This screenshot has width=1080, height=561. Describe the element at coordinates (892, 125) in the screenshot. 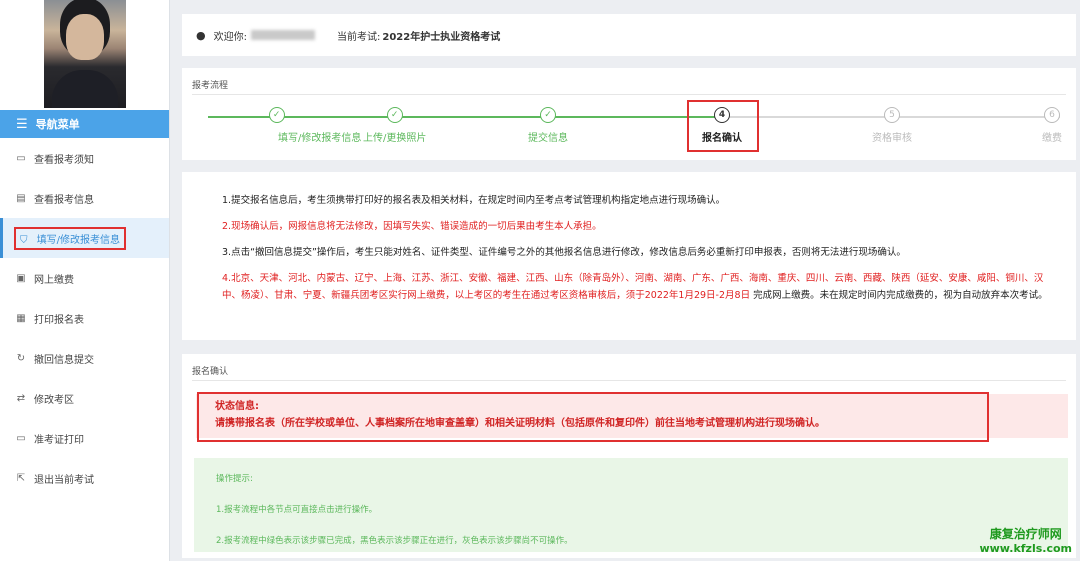

I see `step-qualification: 5 资格审核` at that location.